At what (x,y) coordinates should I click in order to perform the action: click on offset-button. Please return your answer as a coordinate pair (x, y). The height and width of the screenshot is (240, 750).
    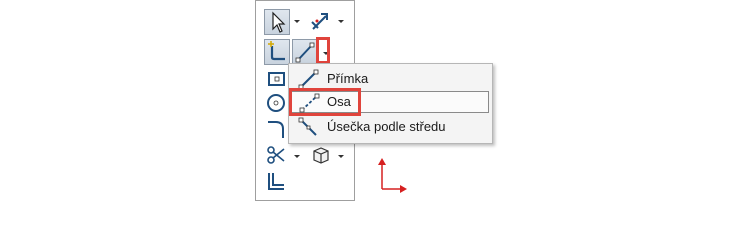
    Looking at the image, I should click on (277, 182).